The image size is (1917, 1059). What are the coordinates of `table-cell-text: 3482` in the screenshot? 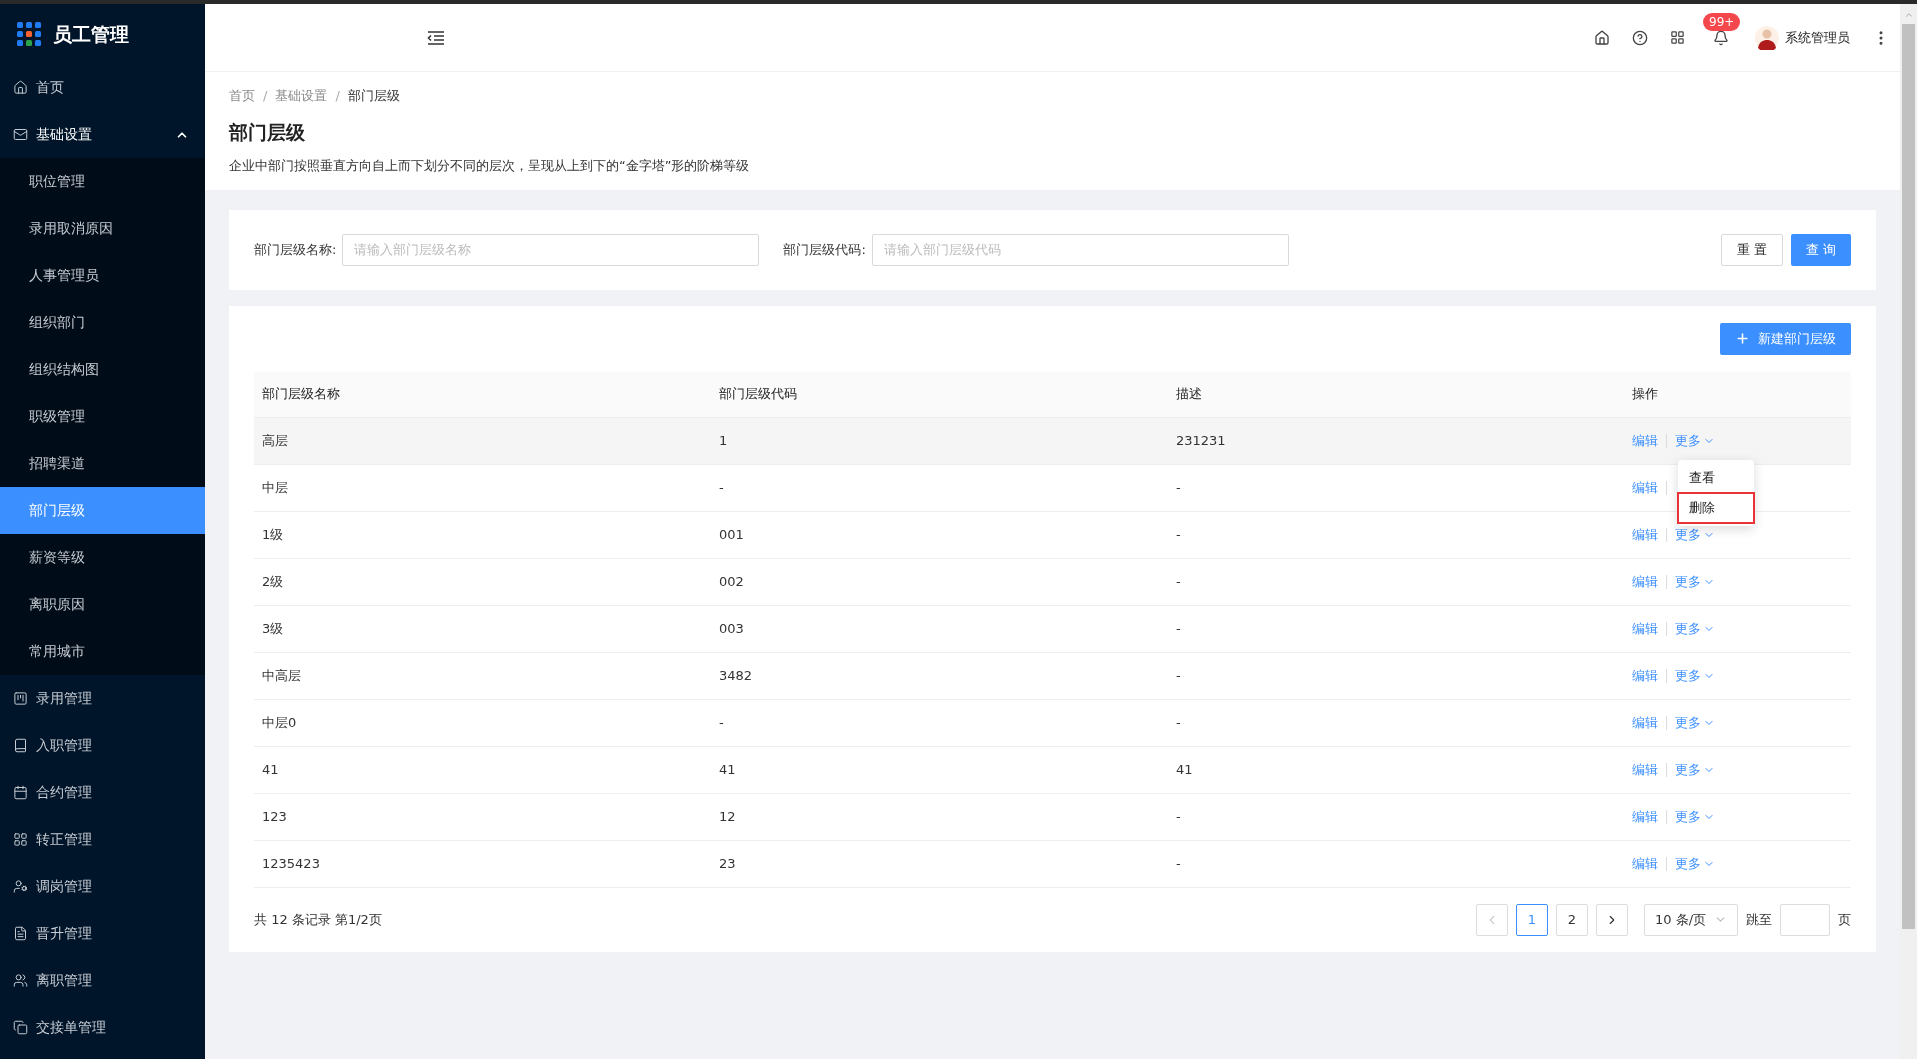 It's located at (736, 675).